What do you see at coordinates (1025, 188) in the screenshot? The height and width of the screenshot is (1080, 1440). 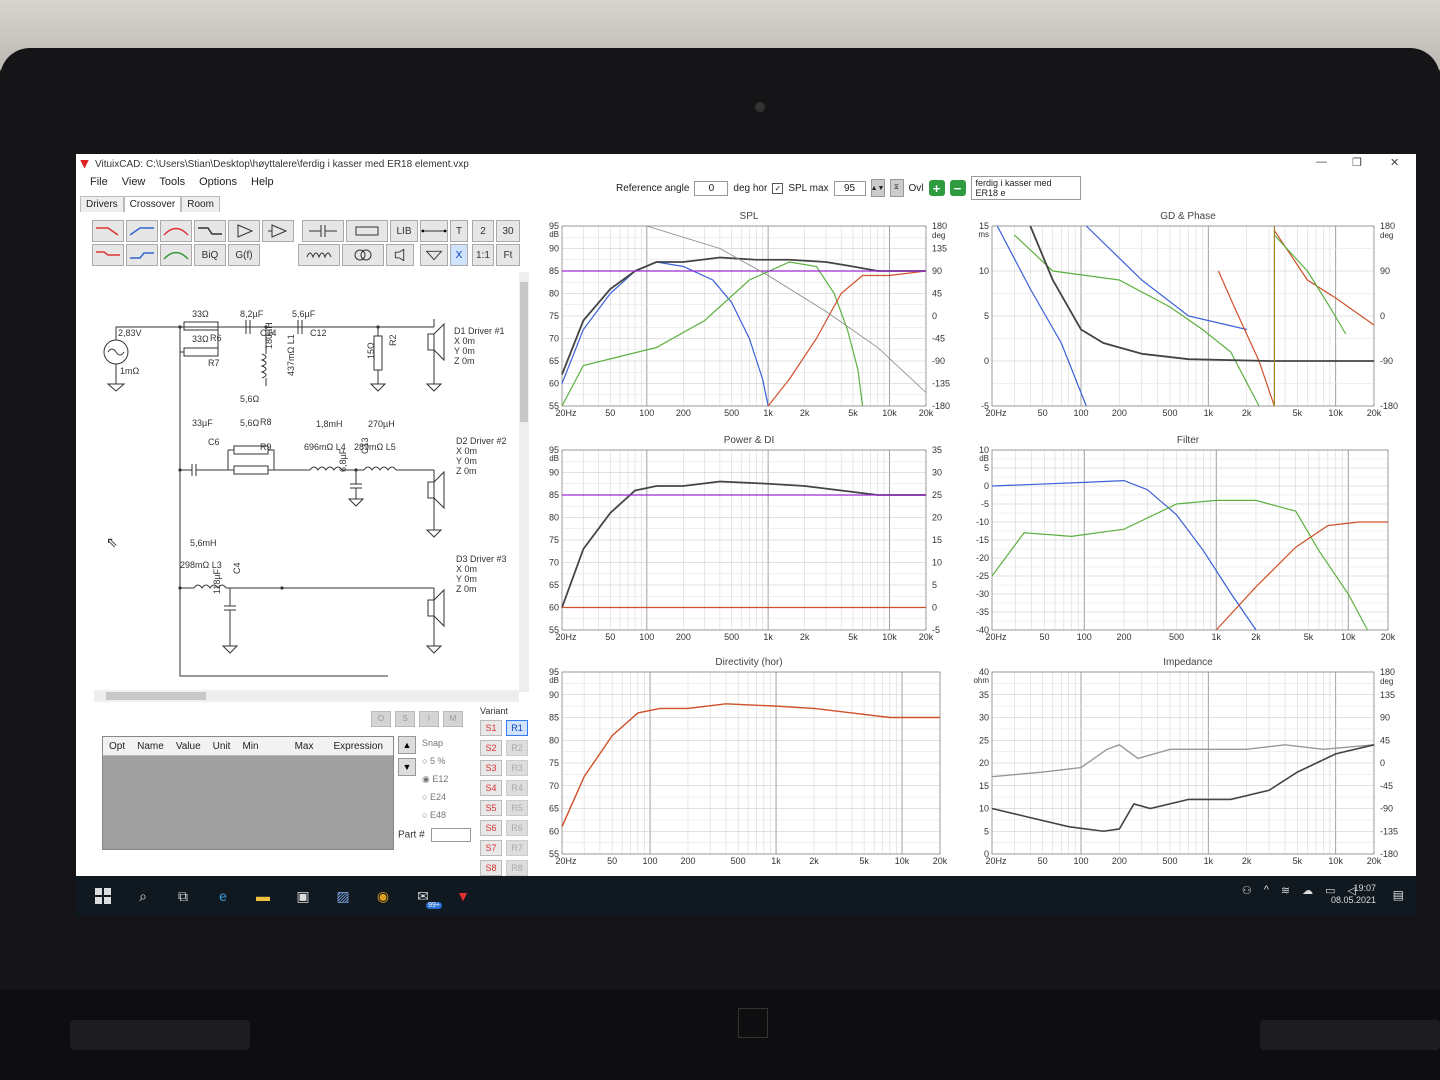 I see `overlay-select: ferdig i kasser med ER18 e` at bounding box center [1025, 188].